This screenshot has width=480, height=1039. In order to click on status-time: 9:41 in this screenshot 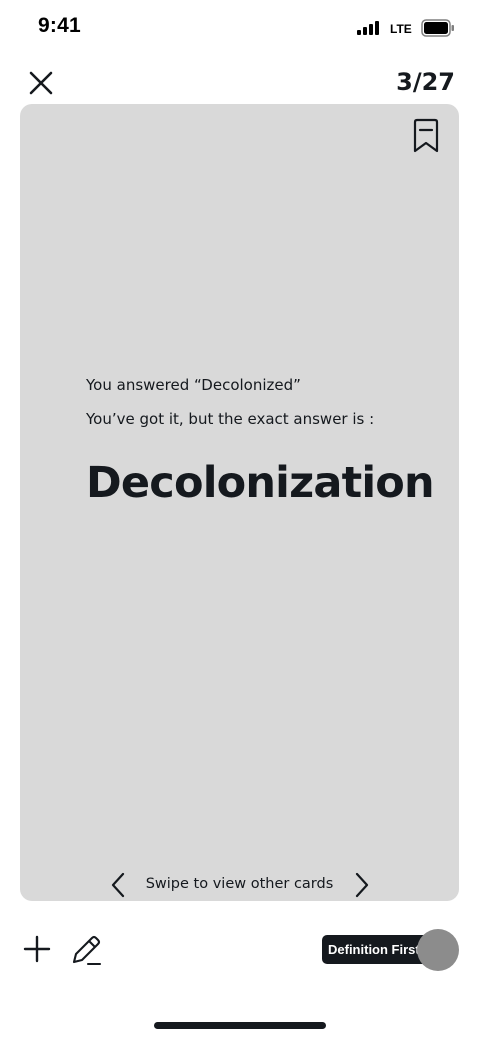, I will do `click(59, 25)`.